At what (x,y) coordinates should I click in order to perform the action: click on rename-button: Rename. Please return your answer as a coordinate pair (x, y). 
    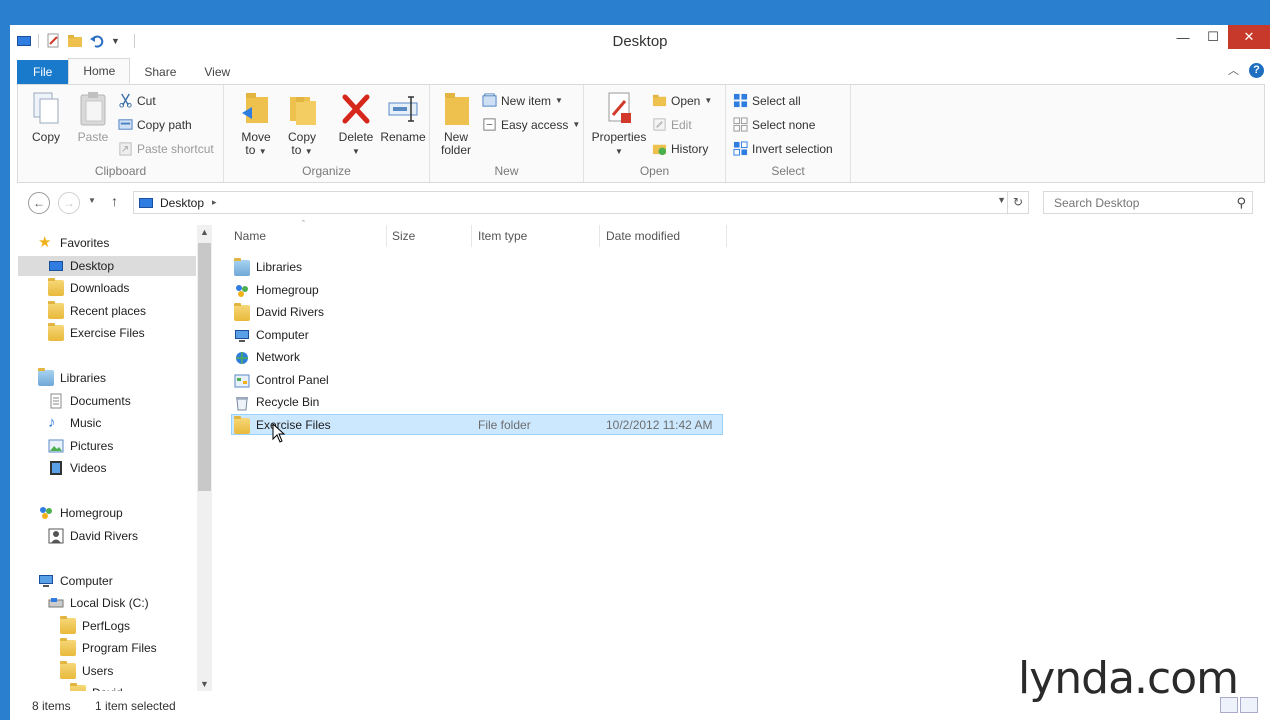
    Looking at the image, I should click on (403, 117).